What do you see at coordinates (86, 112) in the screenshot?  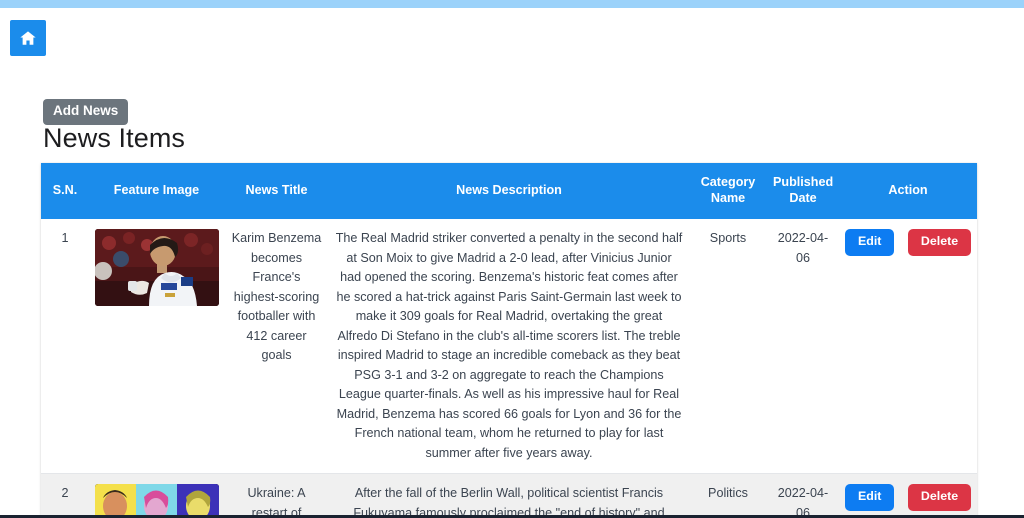 I see `add-news-button: Add News` at bounding box center [86, 112].